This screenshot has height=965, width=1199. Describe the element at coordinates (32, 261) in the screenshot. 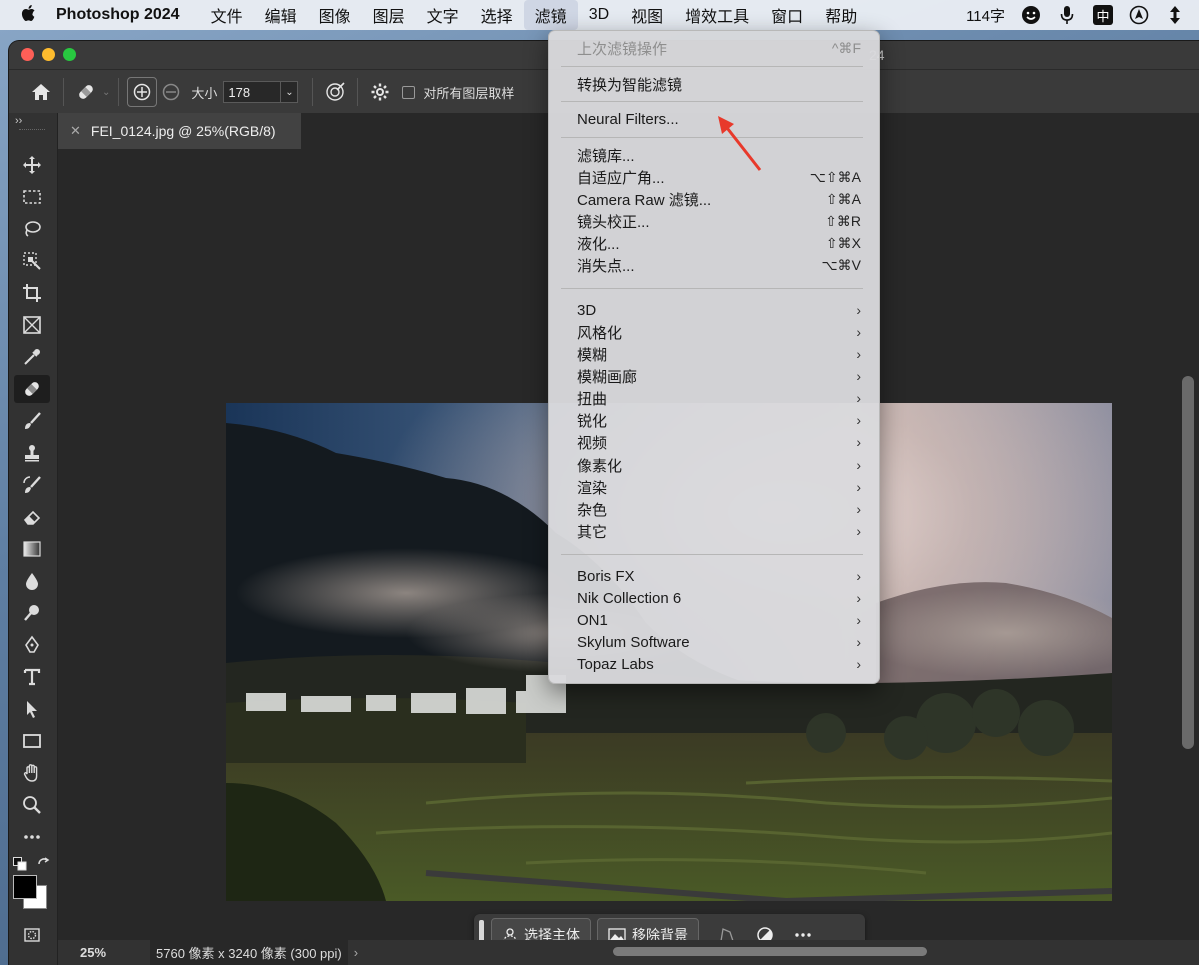

I see `object-selection-tool-icon` at that location.